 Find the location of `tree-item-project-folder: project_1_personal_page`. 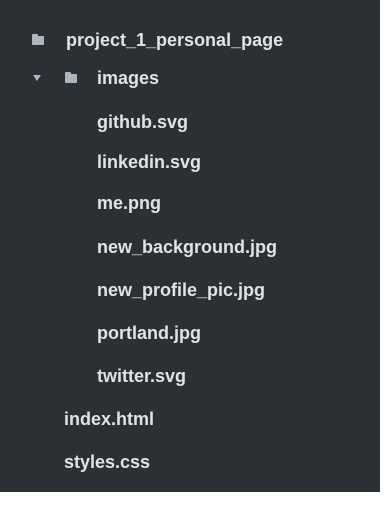

tree-item-project-folder: project_1_personal_page is located at coordinates (190, 40).